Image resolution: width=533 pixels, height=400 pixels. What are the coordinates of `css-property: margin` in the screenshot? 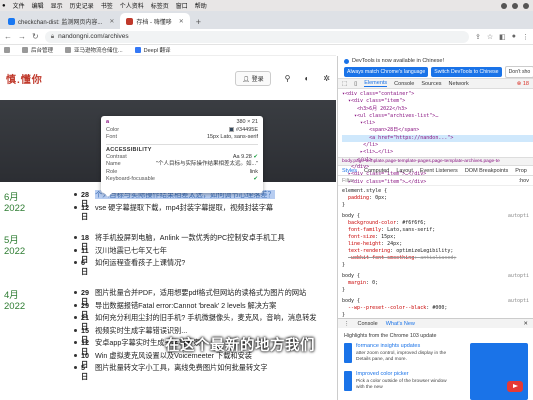 It's located at (357, 283).